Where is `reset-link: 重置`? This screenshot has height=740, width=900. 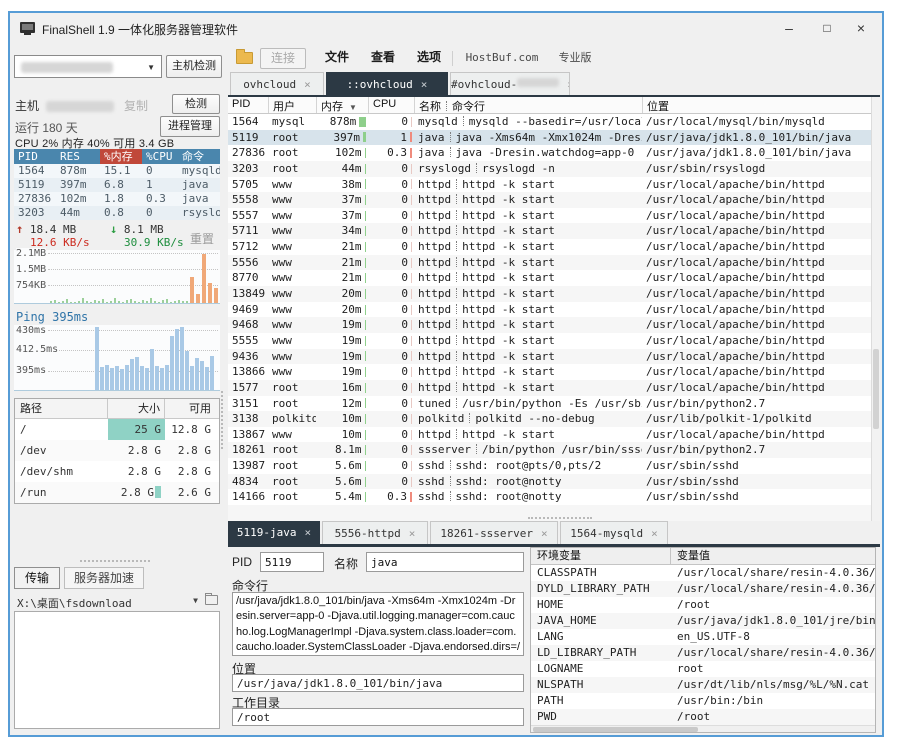 reset-link: 重置 is located at coordinates (202, 238).